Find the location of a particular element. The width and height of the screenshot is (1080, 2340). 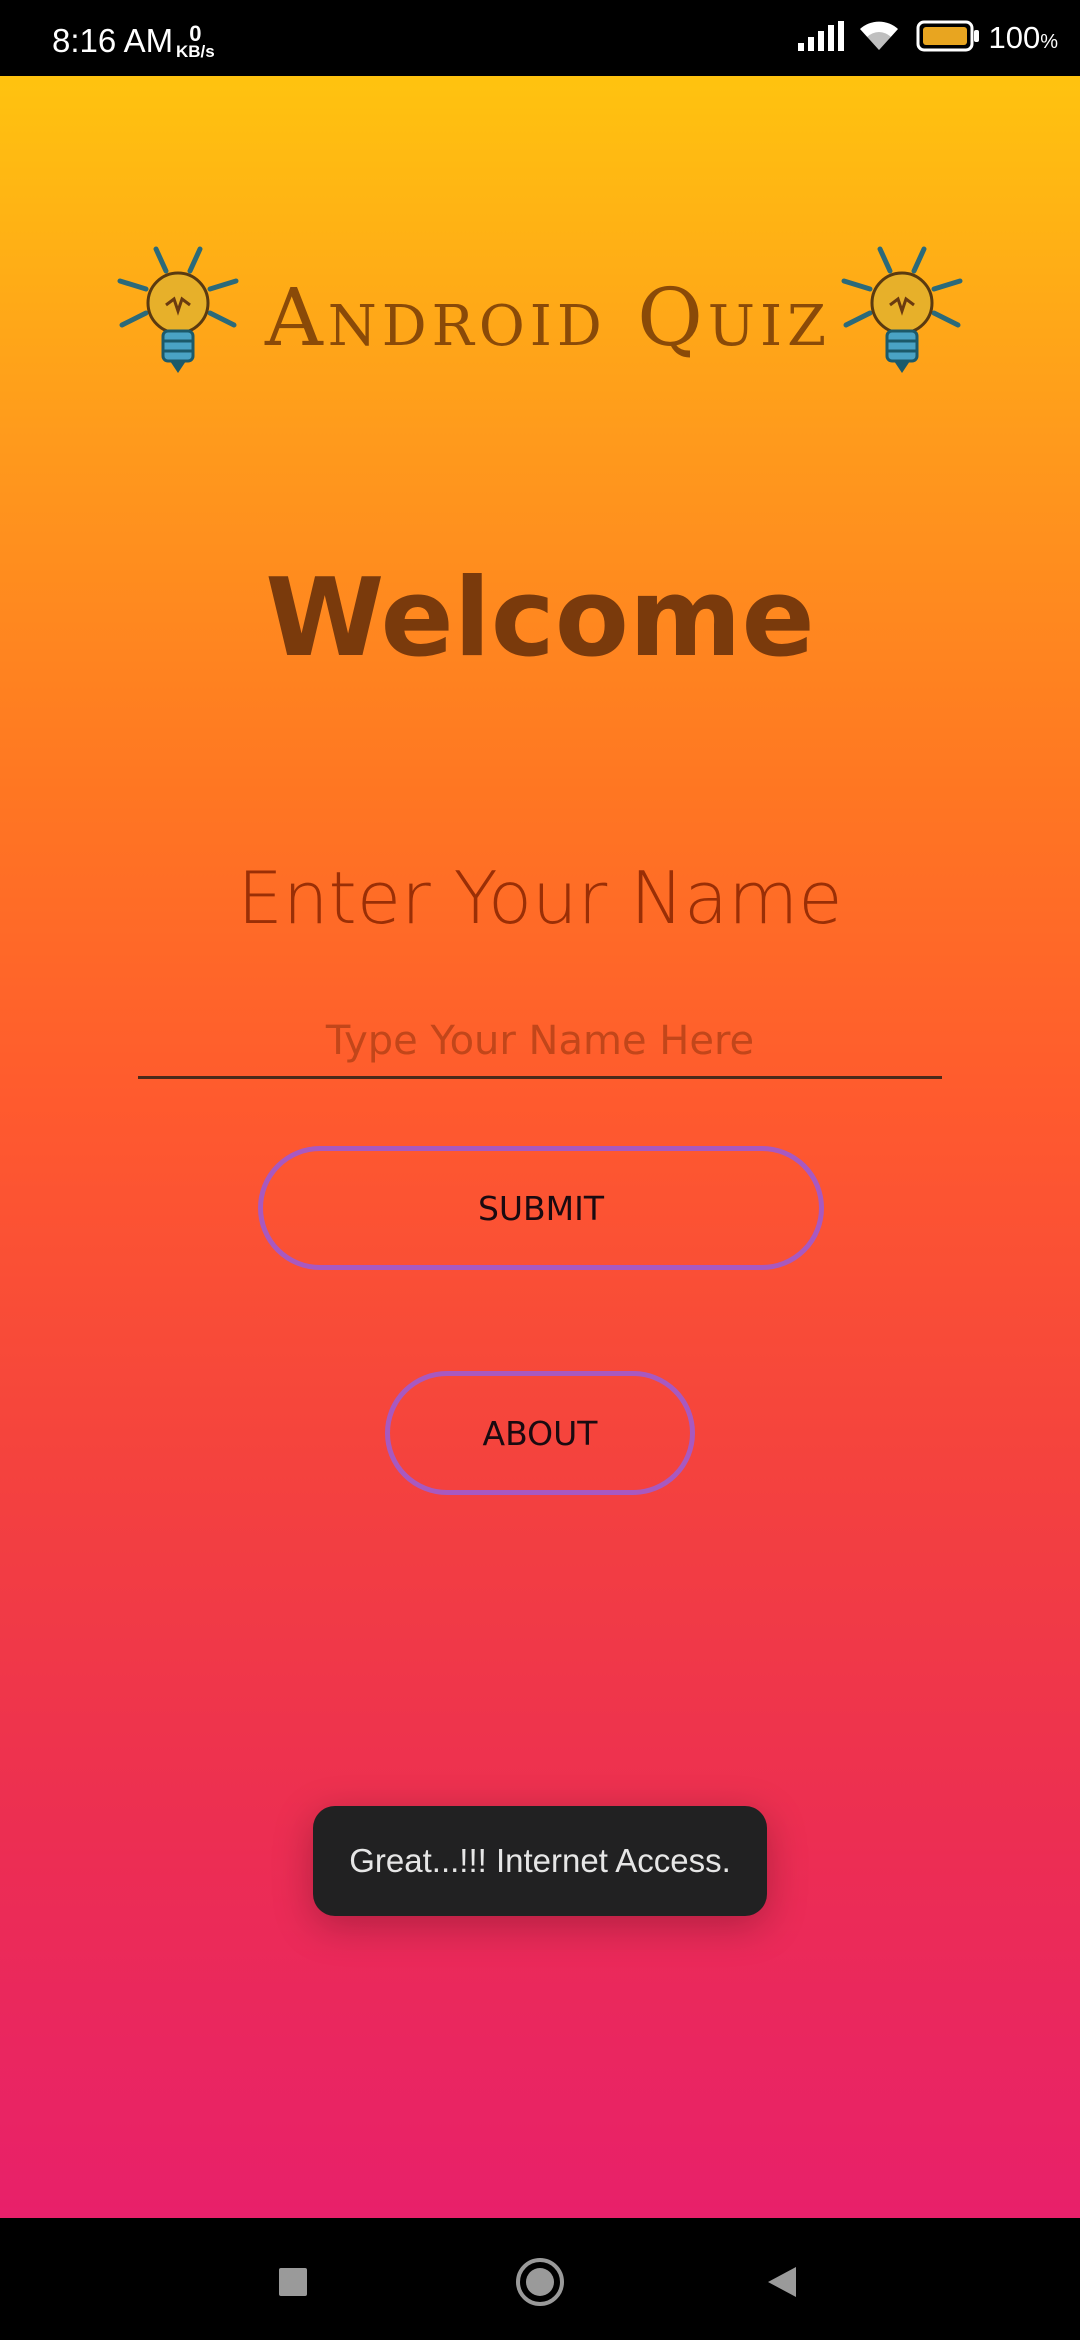

toast-message: Great...!!! Internet Access. is located at coordinates (540, 1861).